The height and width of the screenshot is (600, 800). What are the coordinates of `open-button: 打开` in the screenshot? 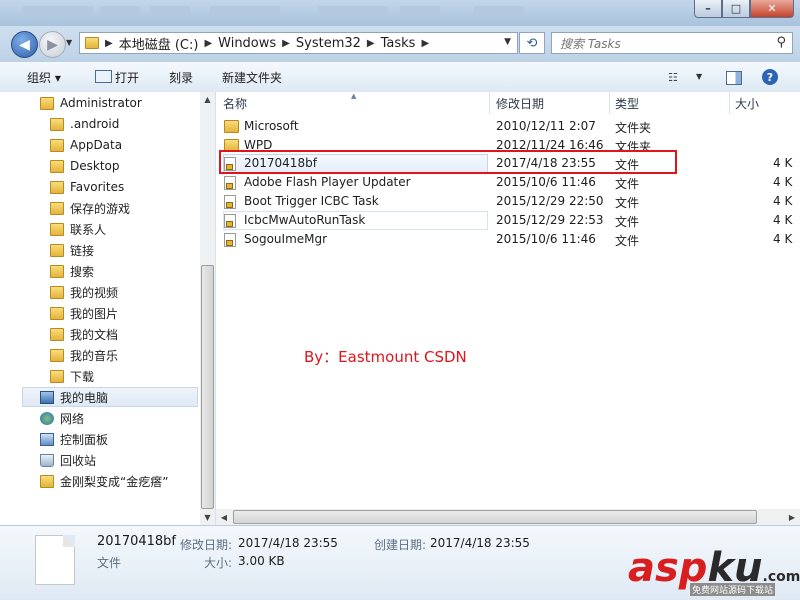 It's located at (127, 77).